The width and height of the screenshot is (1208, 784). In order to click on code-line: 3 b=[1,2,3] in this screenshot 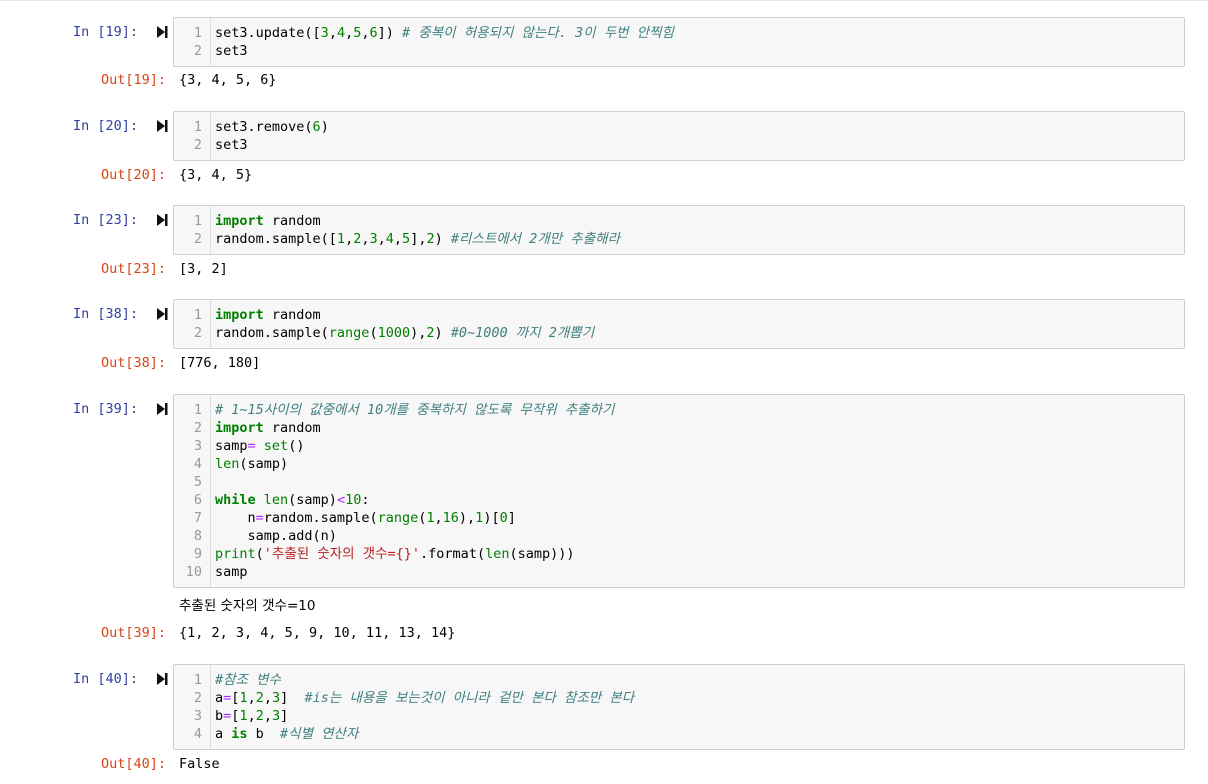, I will do `click(679, 716)`.